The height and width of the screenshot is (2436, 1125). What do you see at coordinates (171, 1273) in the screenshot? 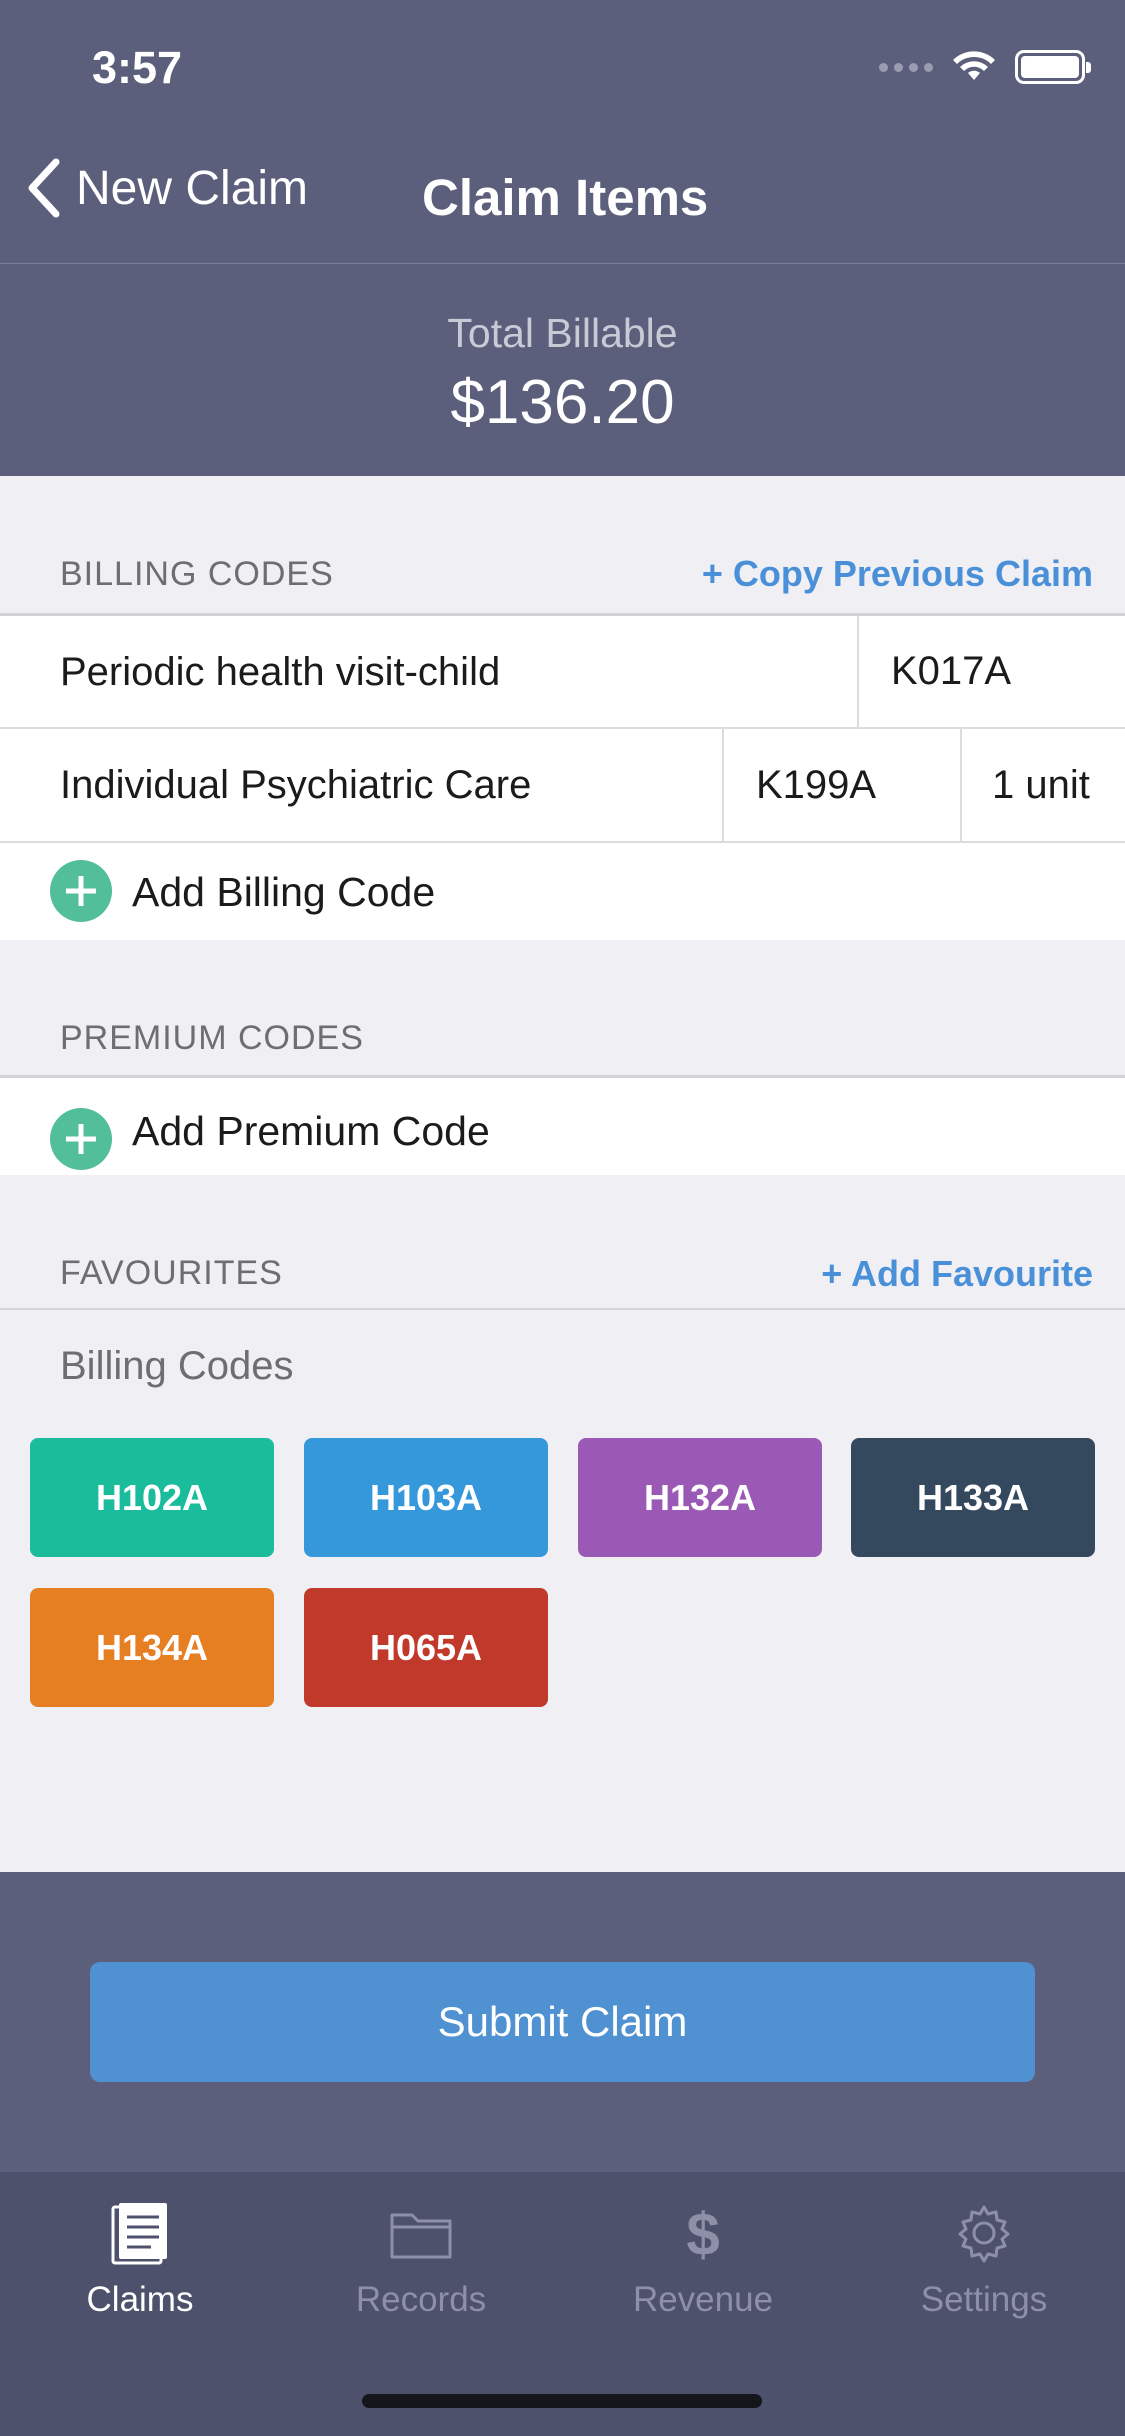
I see `favourites-header: FAVOURITES` at bounding box center [171, 1273].